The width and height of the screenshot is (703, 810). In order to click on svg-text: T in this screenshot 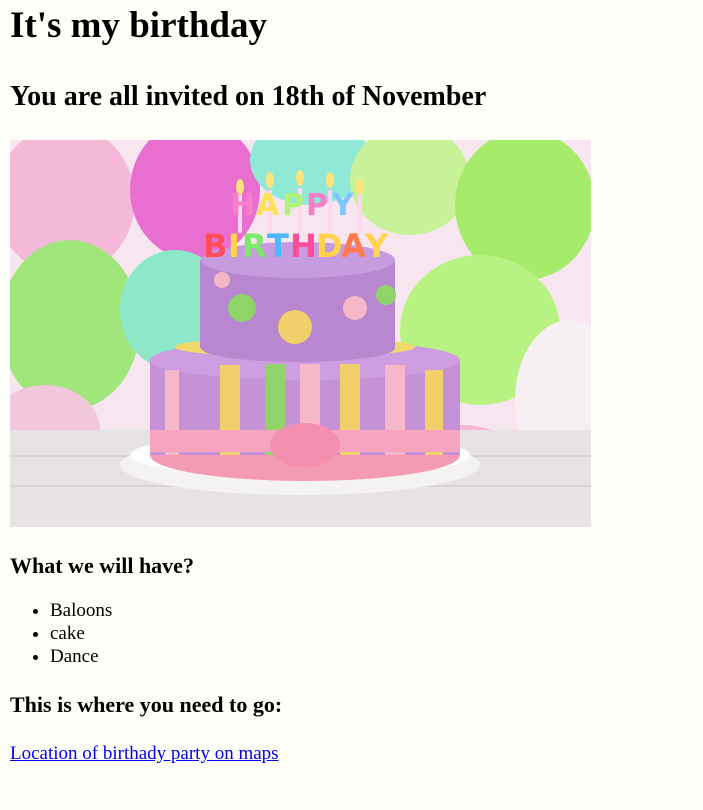, I will do `click(278, 246)`.